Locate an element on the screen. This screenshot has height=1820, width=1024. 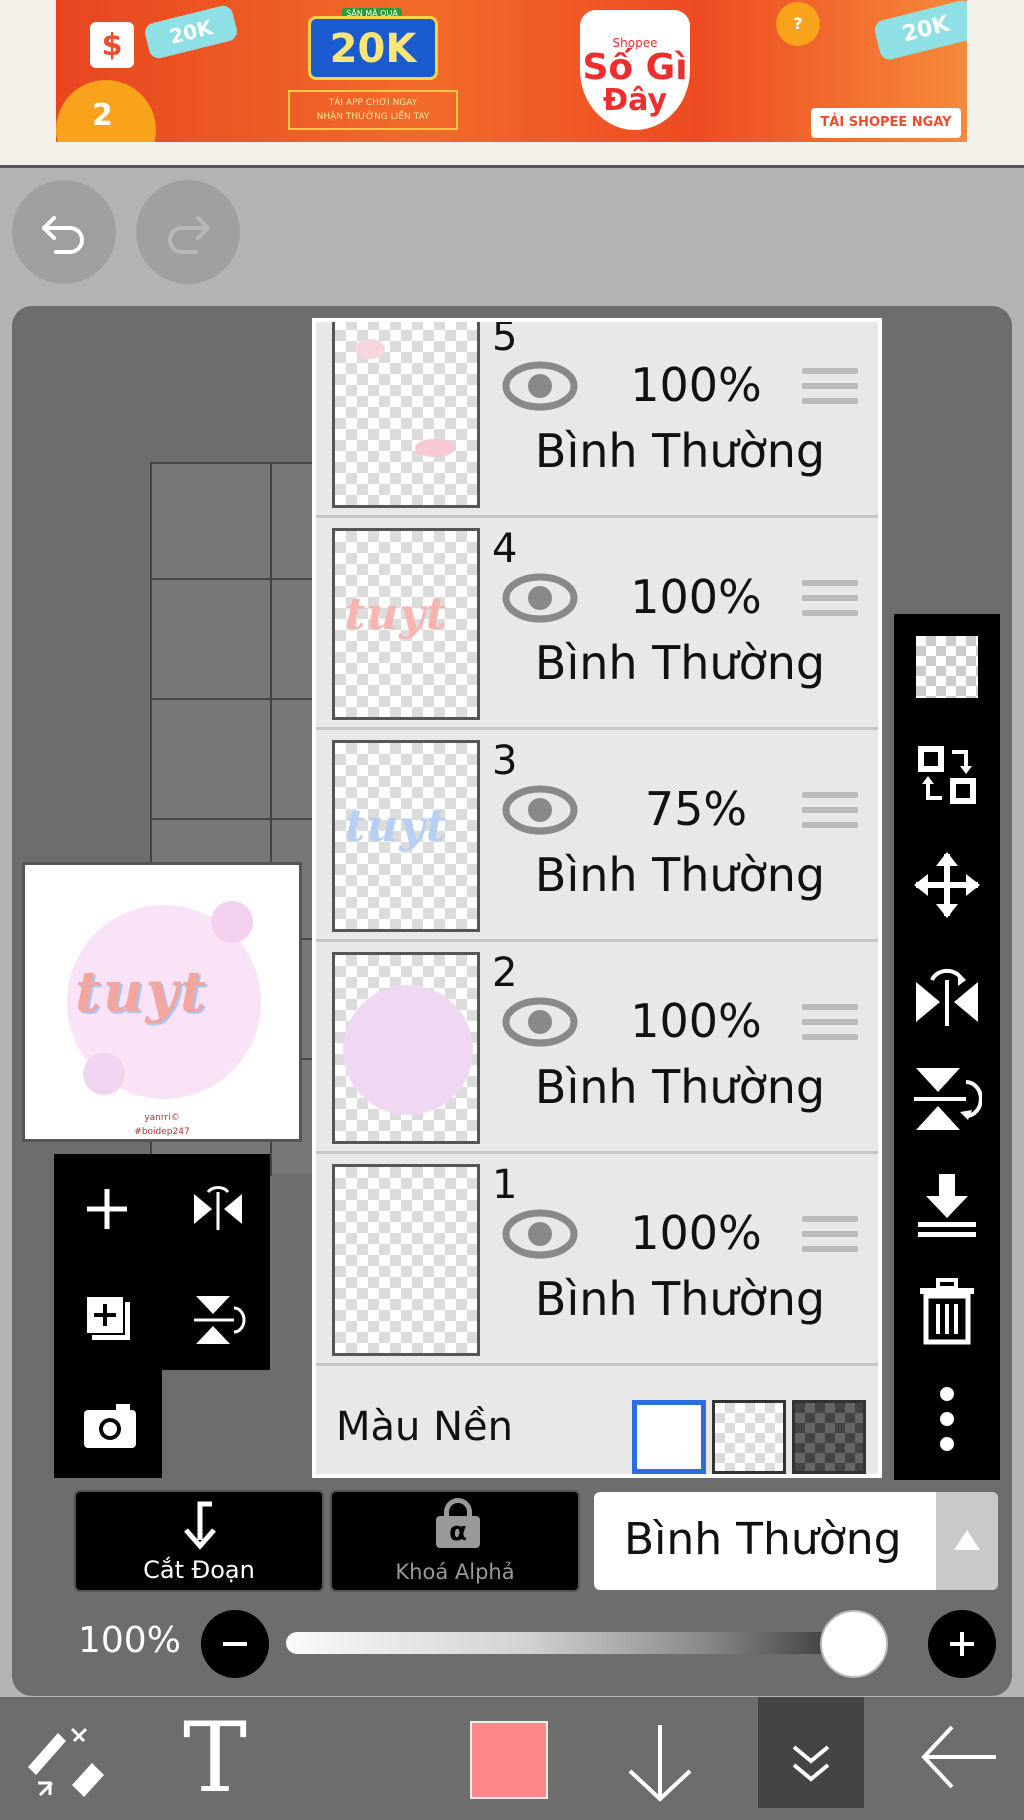
layer-number: 5 is located at coordinates (505, 341).